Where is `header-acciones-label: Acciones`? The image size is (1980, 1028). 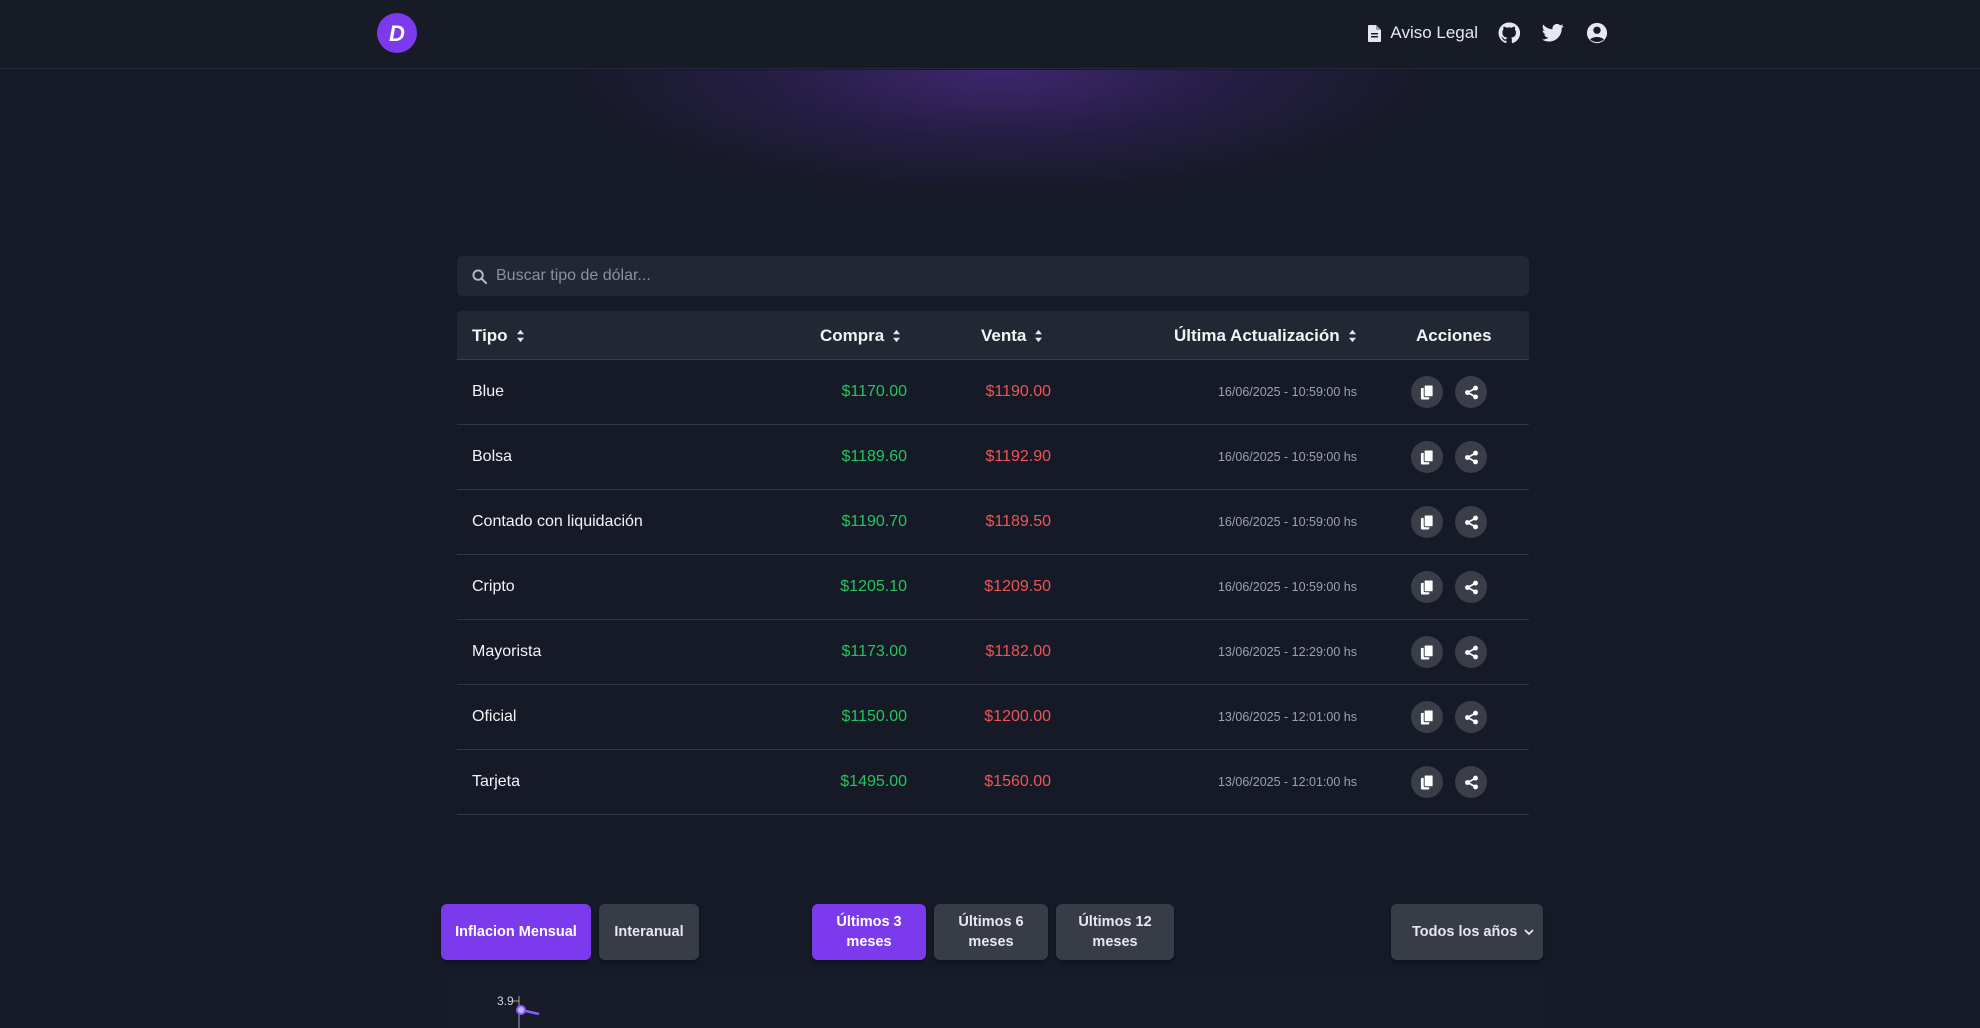 header-acciones-label: Acciones is located at coordinates (1454, 335).